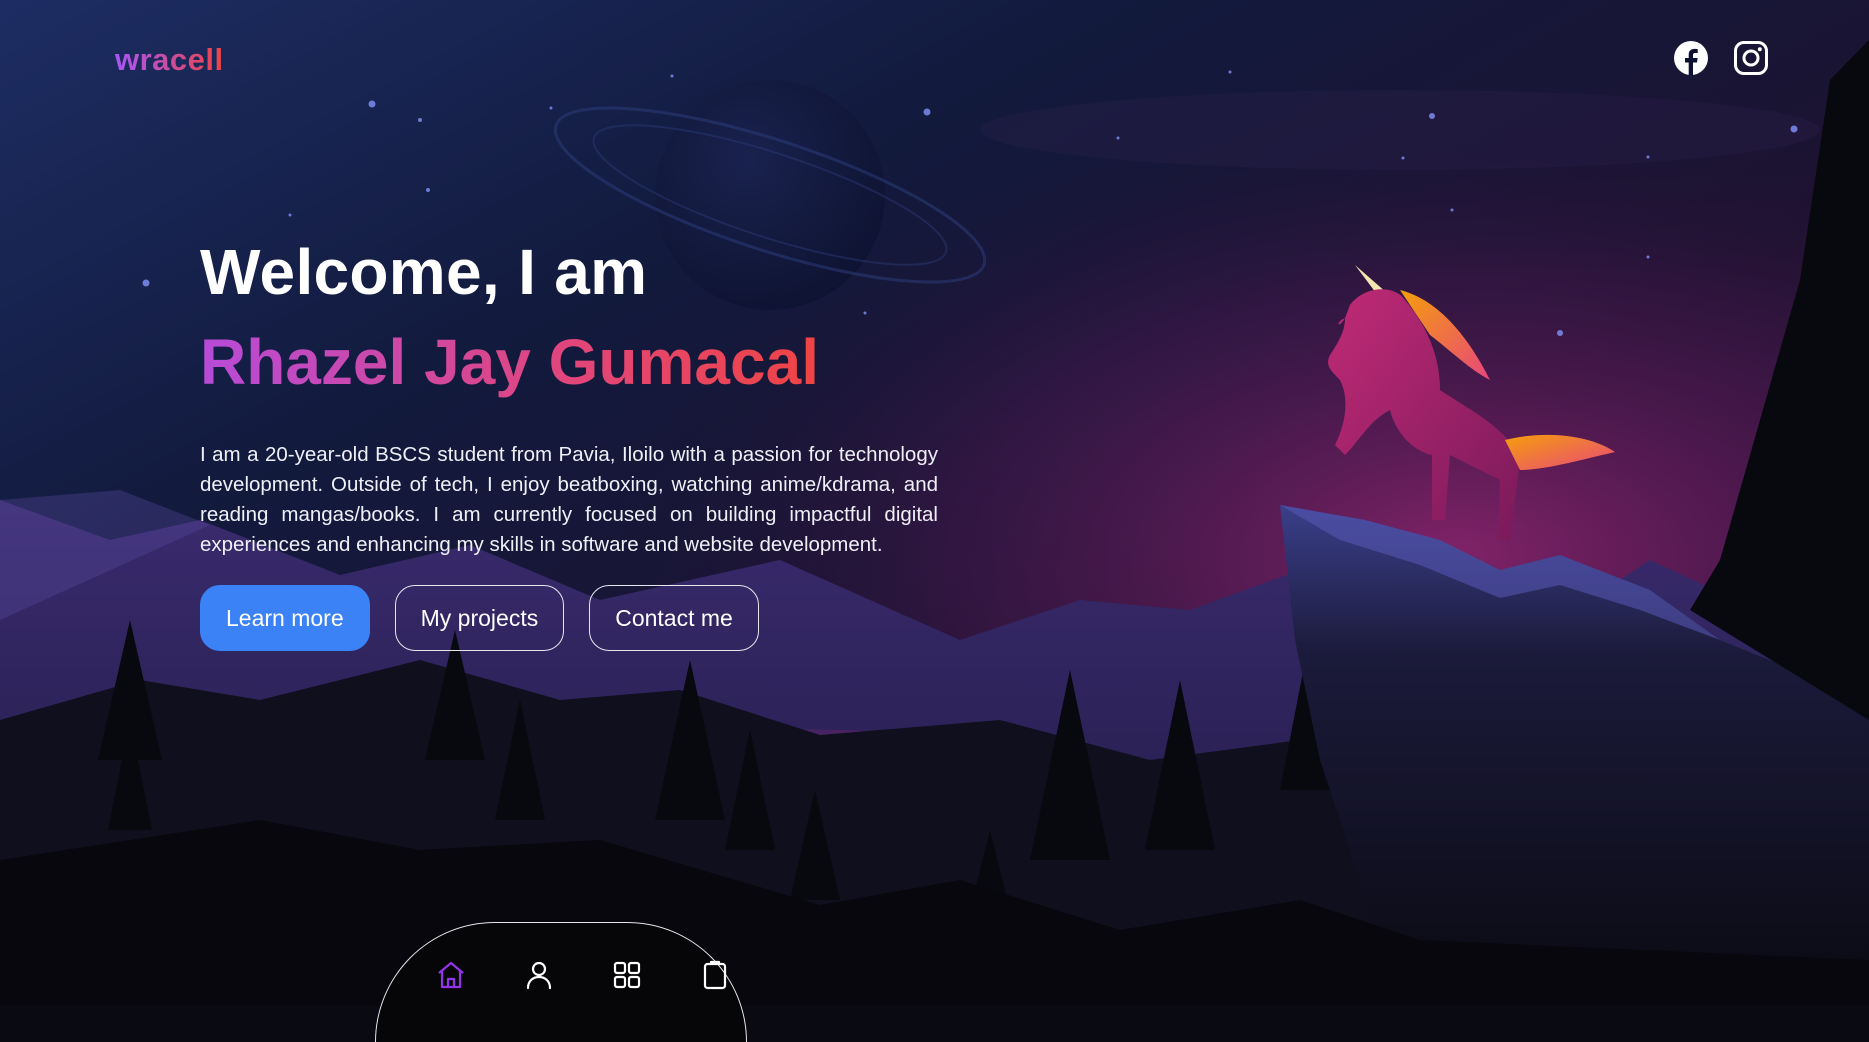  I want to click on grid-icon, so click(627, 975).